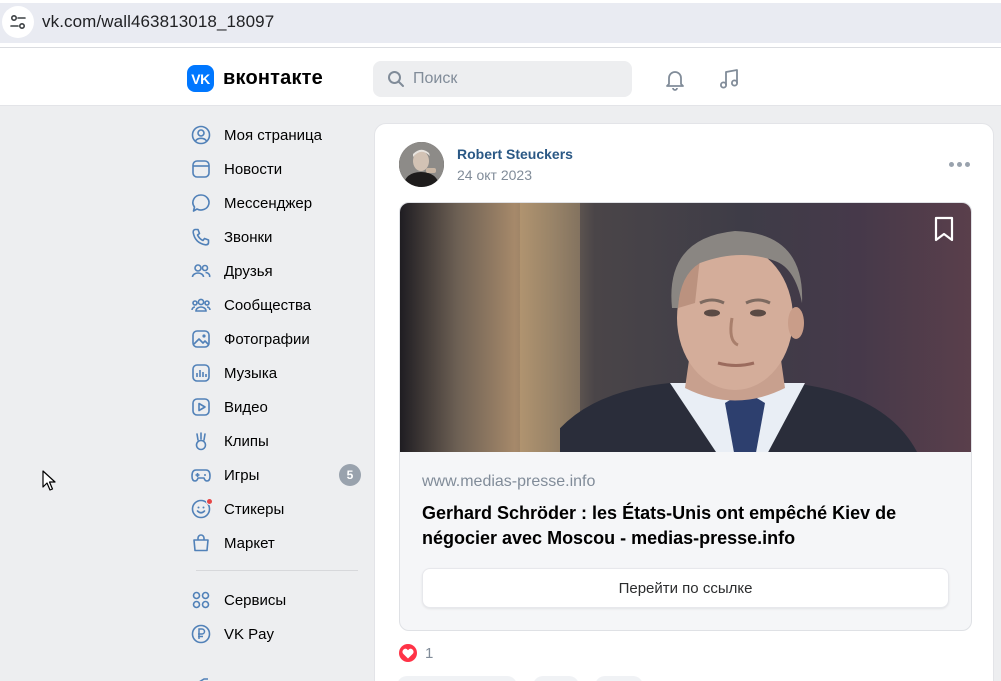  What do you see at coordinates (276, 634) in the screenshot?
I see `nav-vkpay: VK Pay` at bounding box center [276, 634].